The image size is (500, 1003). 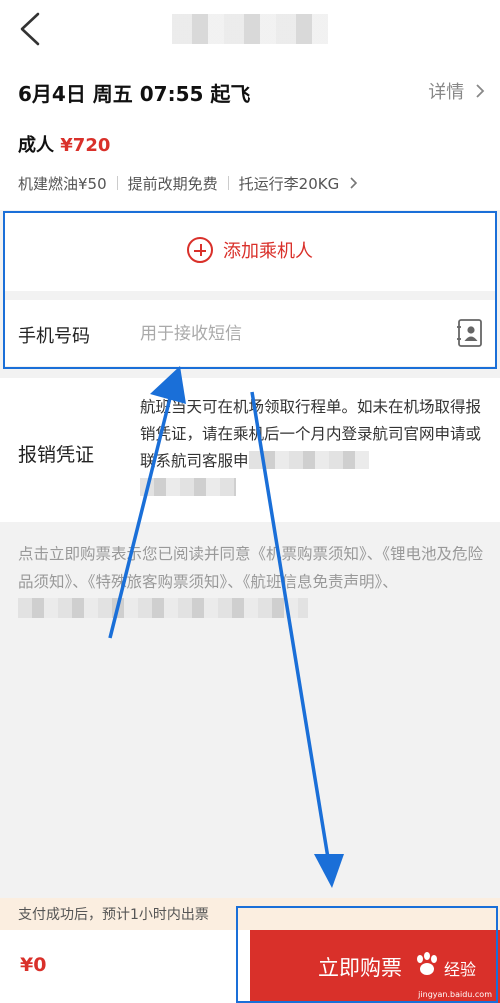 I want to click on page-title-redacted, so click(x=250, y=29).